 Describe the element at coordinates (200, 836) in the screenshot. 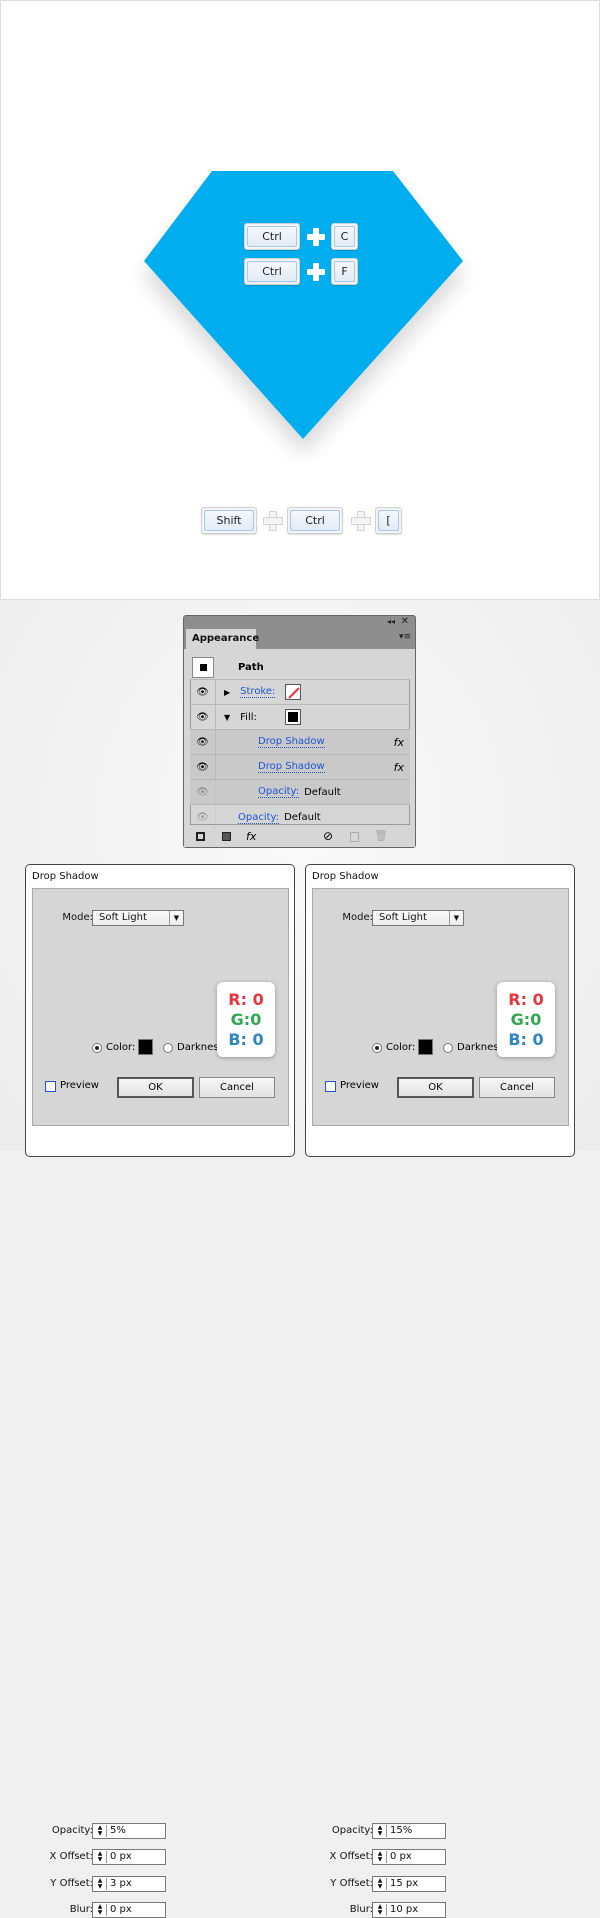

I see `add-stroke-icon` at that location.